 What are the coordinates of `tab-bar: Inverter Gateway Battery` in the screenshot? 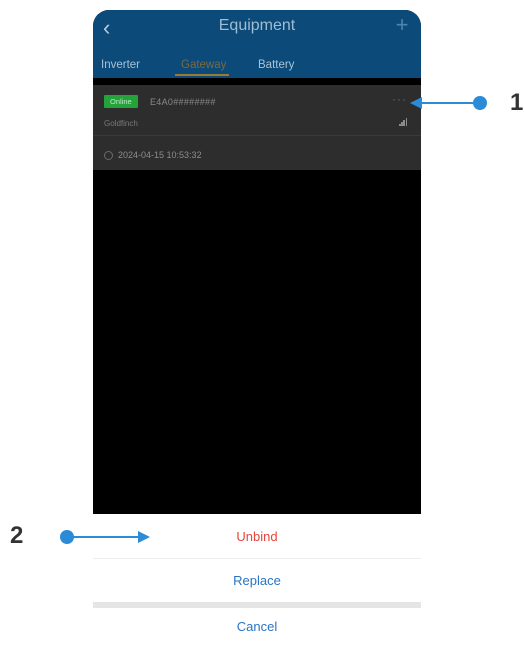 It's located at (257, 67).